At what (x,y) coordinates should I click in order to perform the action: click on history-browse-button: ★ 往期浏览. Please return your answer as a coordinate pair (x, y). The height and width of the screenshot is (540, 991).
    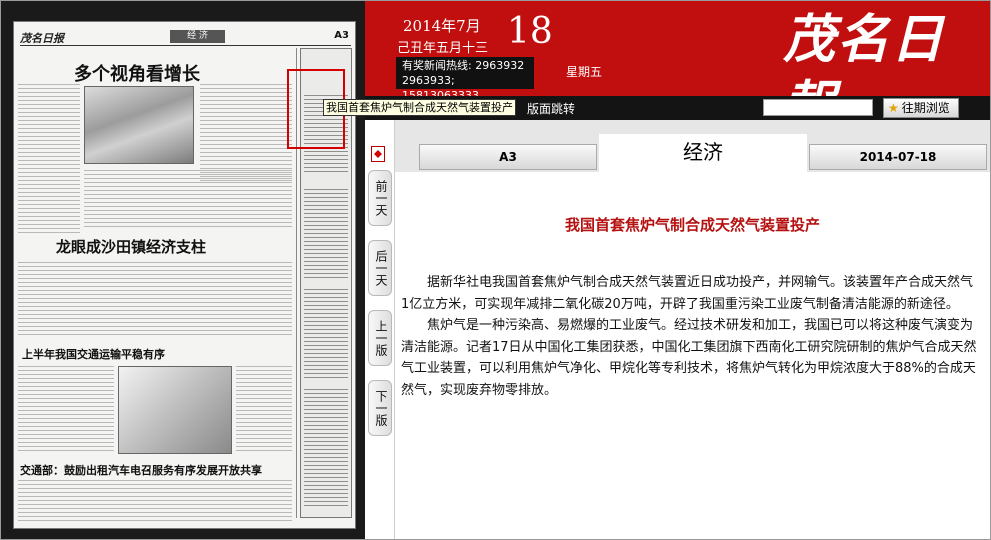
    Looking at the image, I should click on (921, 108).